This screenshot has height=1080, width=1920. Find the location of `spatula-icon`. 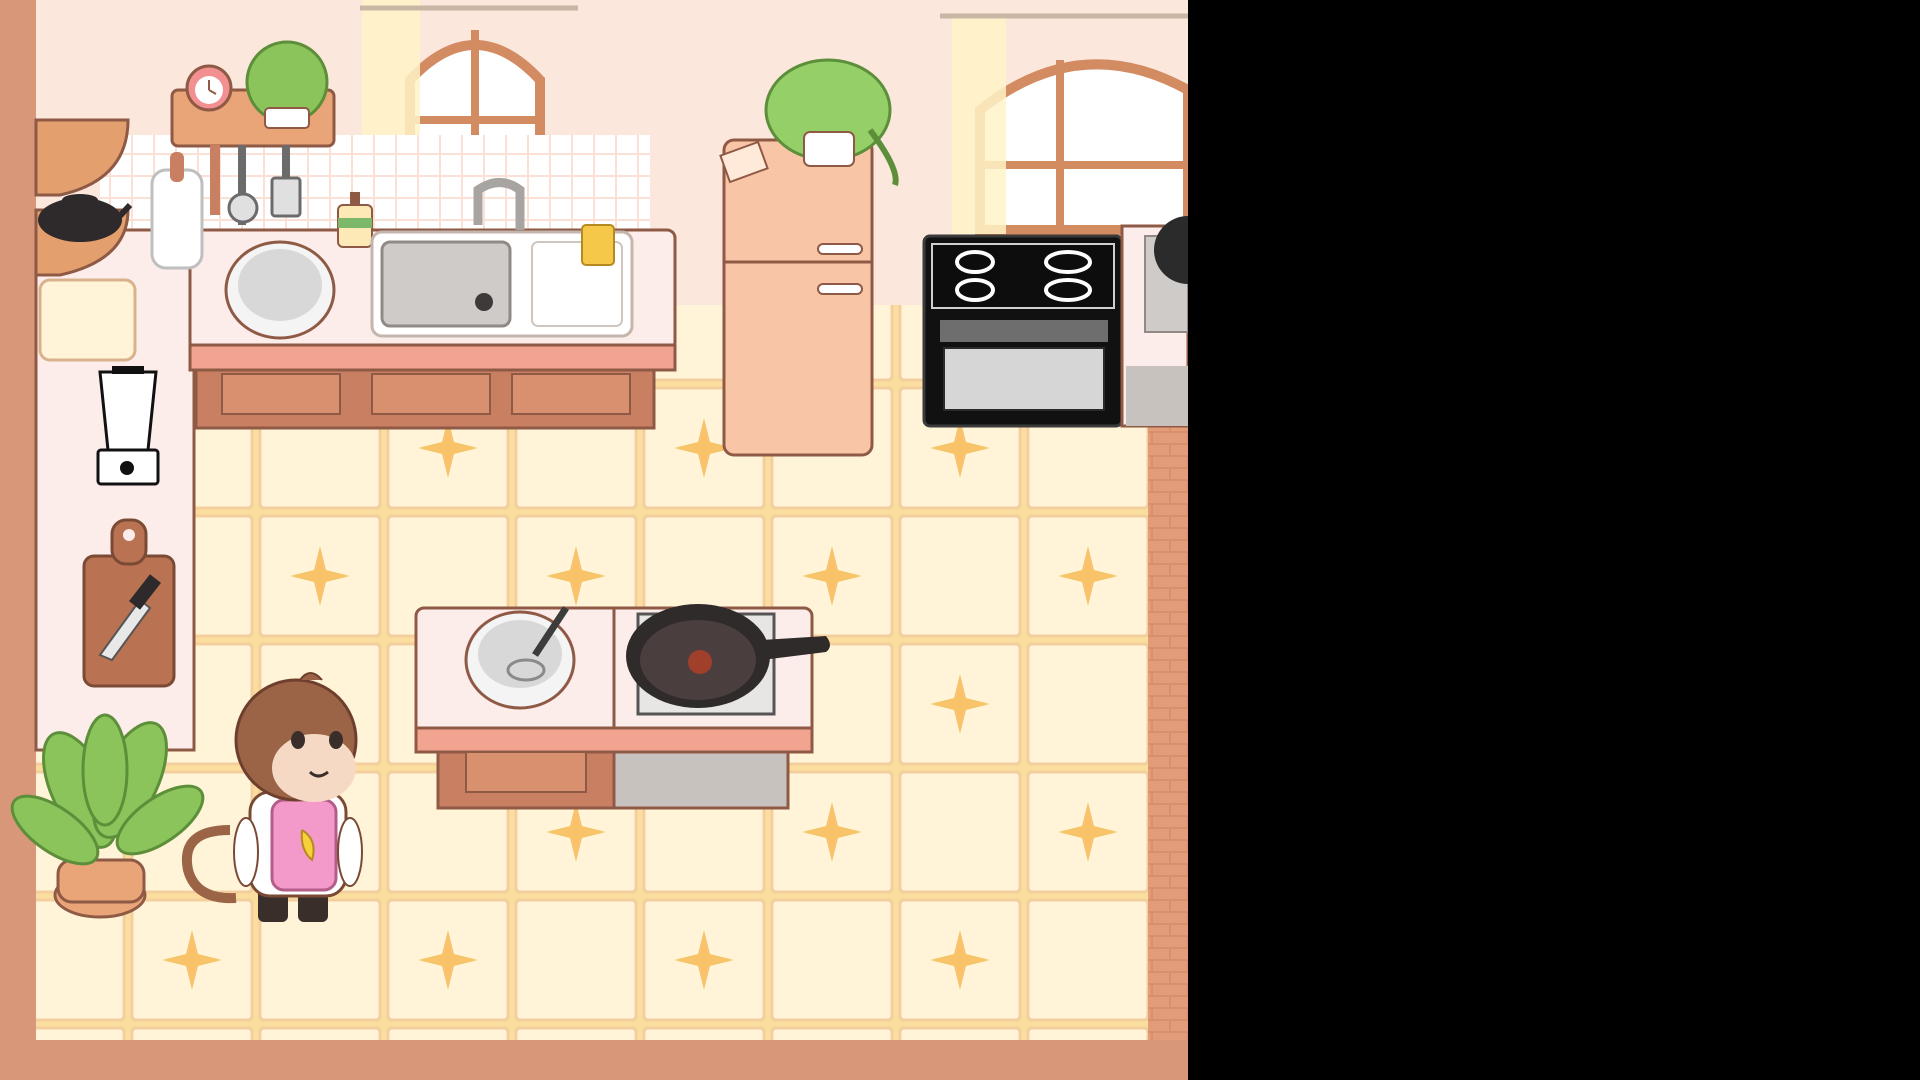

spatula-icon is located at coordinates (286, 197).